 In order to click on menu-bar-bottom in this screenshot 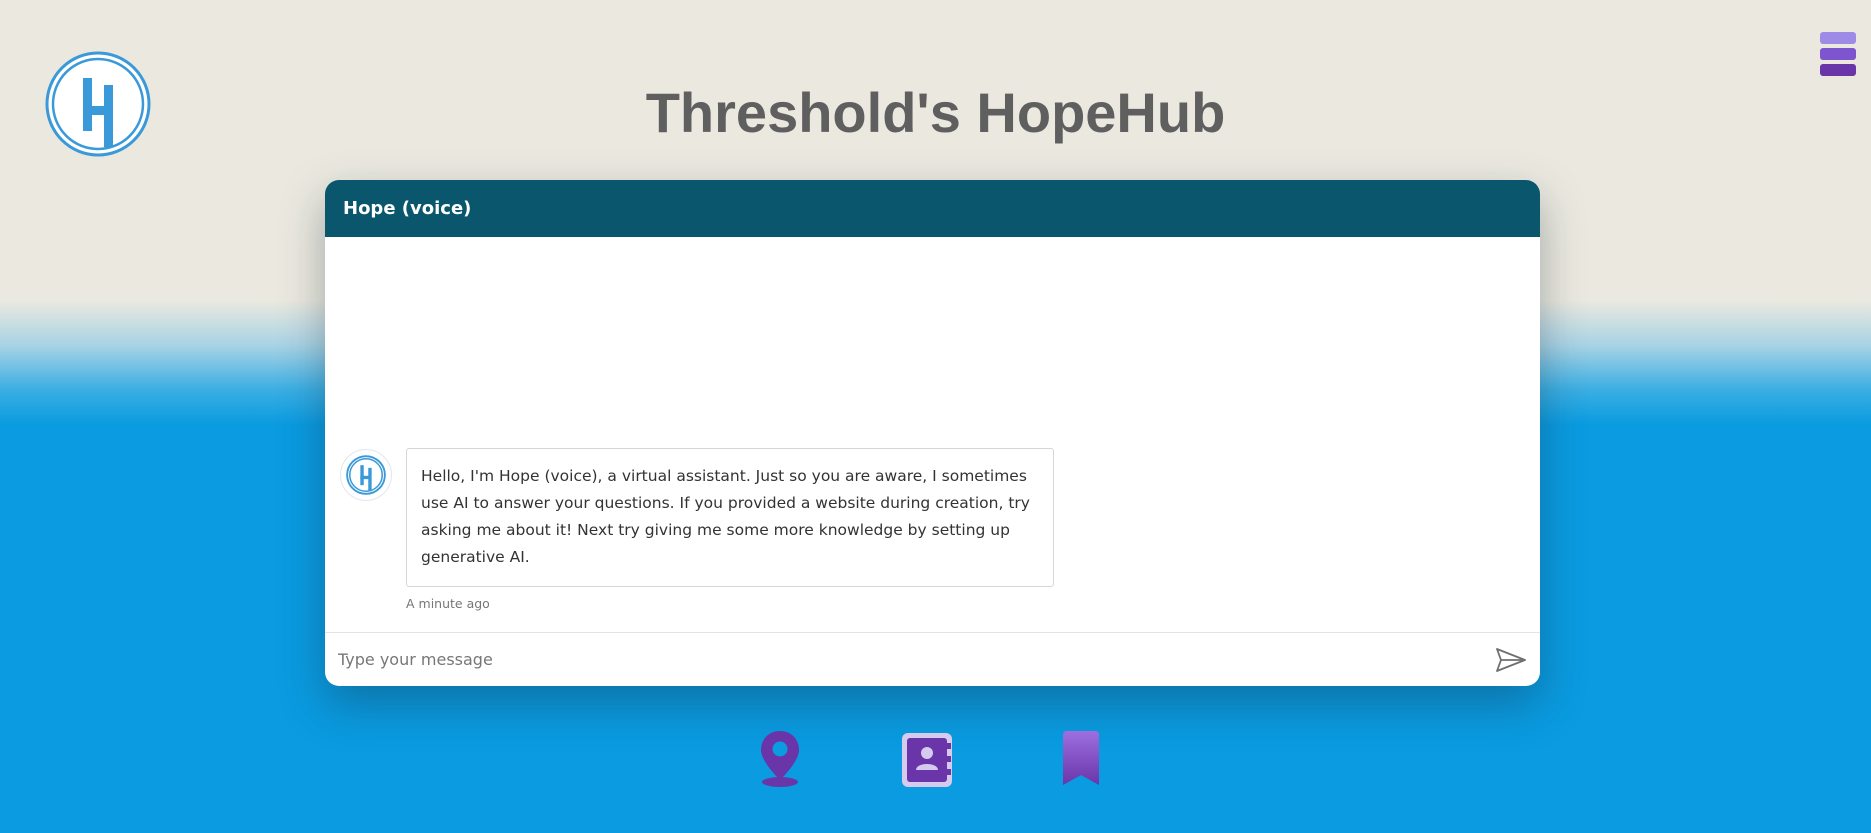, I will do `click(1838, 70)`.